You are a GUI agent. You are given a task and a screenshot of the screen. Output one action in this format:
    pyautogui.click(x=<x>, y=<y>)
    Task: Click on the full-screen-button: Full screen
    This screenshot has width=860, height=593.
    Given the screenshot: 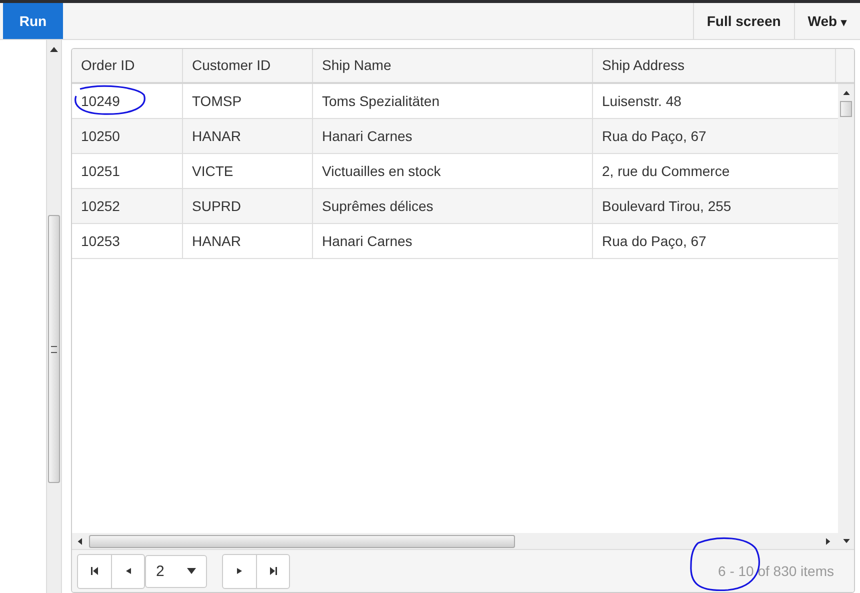 What is the action you would take?
    pyautogui.click(x=743, y=21)
    